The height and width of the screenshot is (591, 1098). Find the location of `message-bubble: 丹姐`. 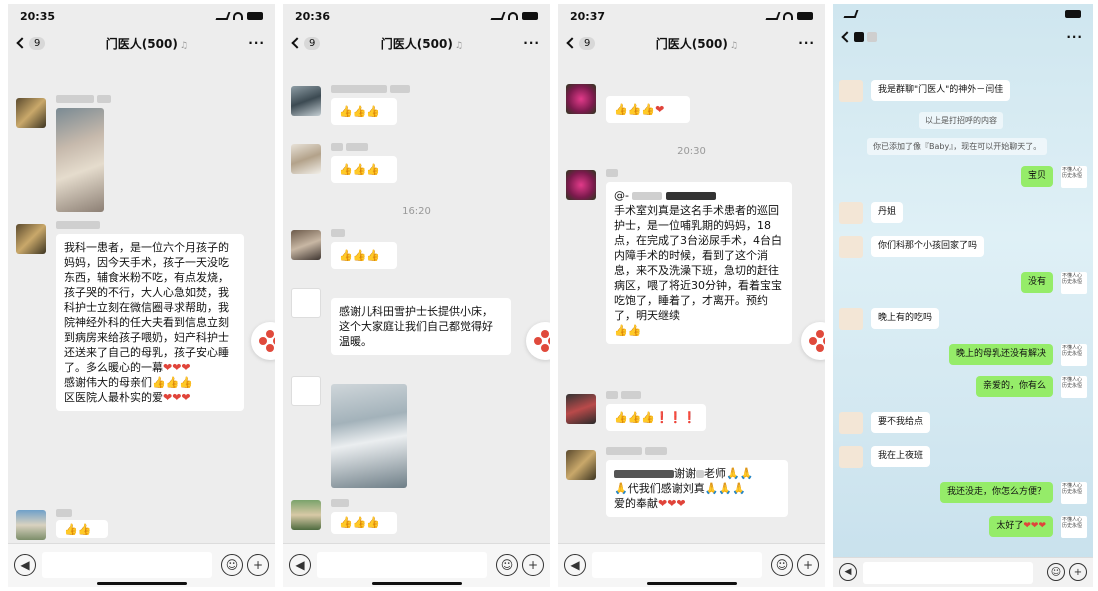

message-bubble: 丹姐 is located at coordinates (887, 212).